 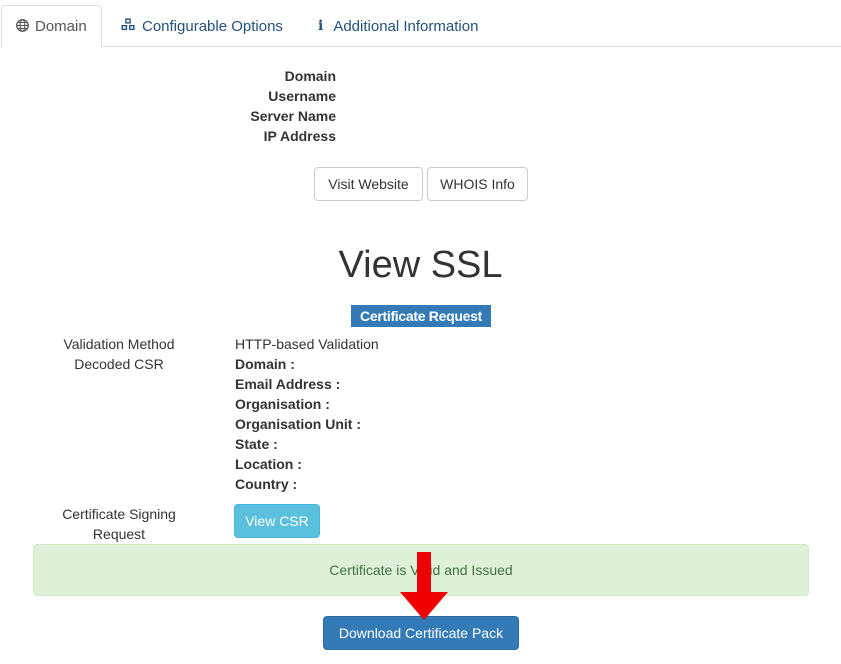 What do you see at coordinates (61, 26) in the screenshot?
I see `tab-domain-label: Domain` at bounding box center [61, 26].